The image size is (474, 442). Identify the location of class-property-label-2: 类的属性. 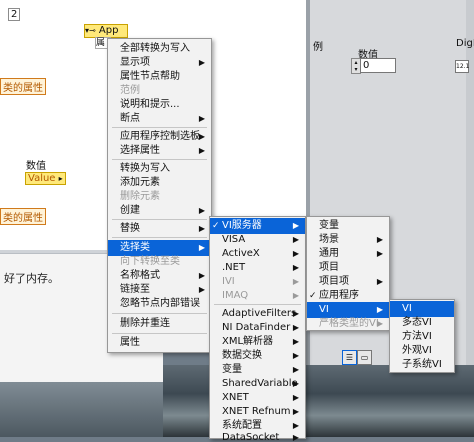
(23, 216).